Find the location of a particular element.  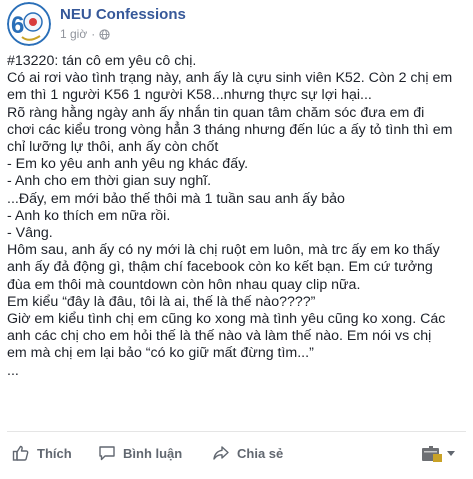

globe-icon is located at coordinates (104, 34).